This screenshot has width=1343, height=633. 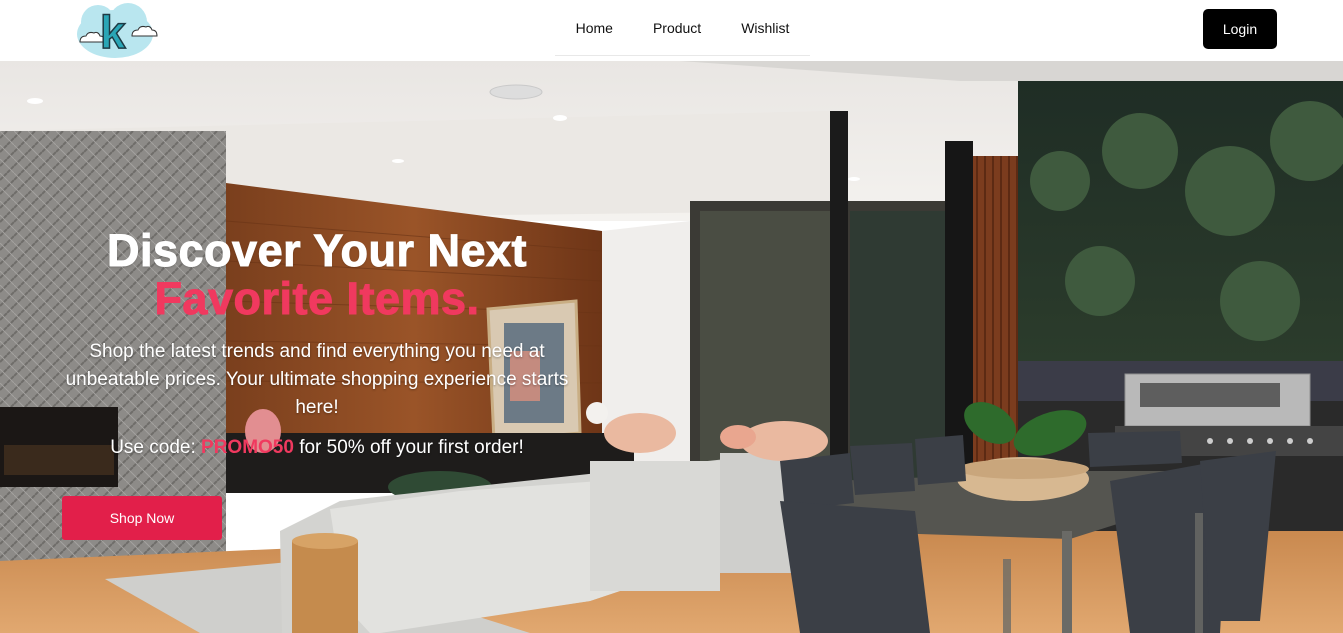 I want to click on main-nav: Home Product Wishlist, so click(x=682, y=28).